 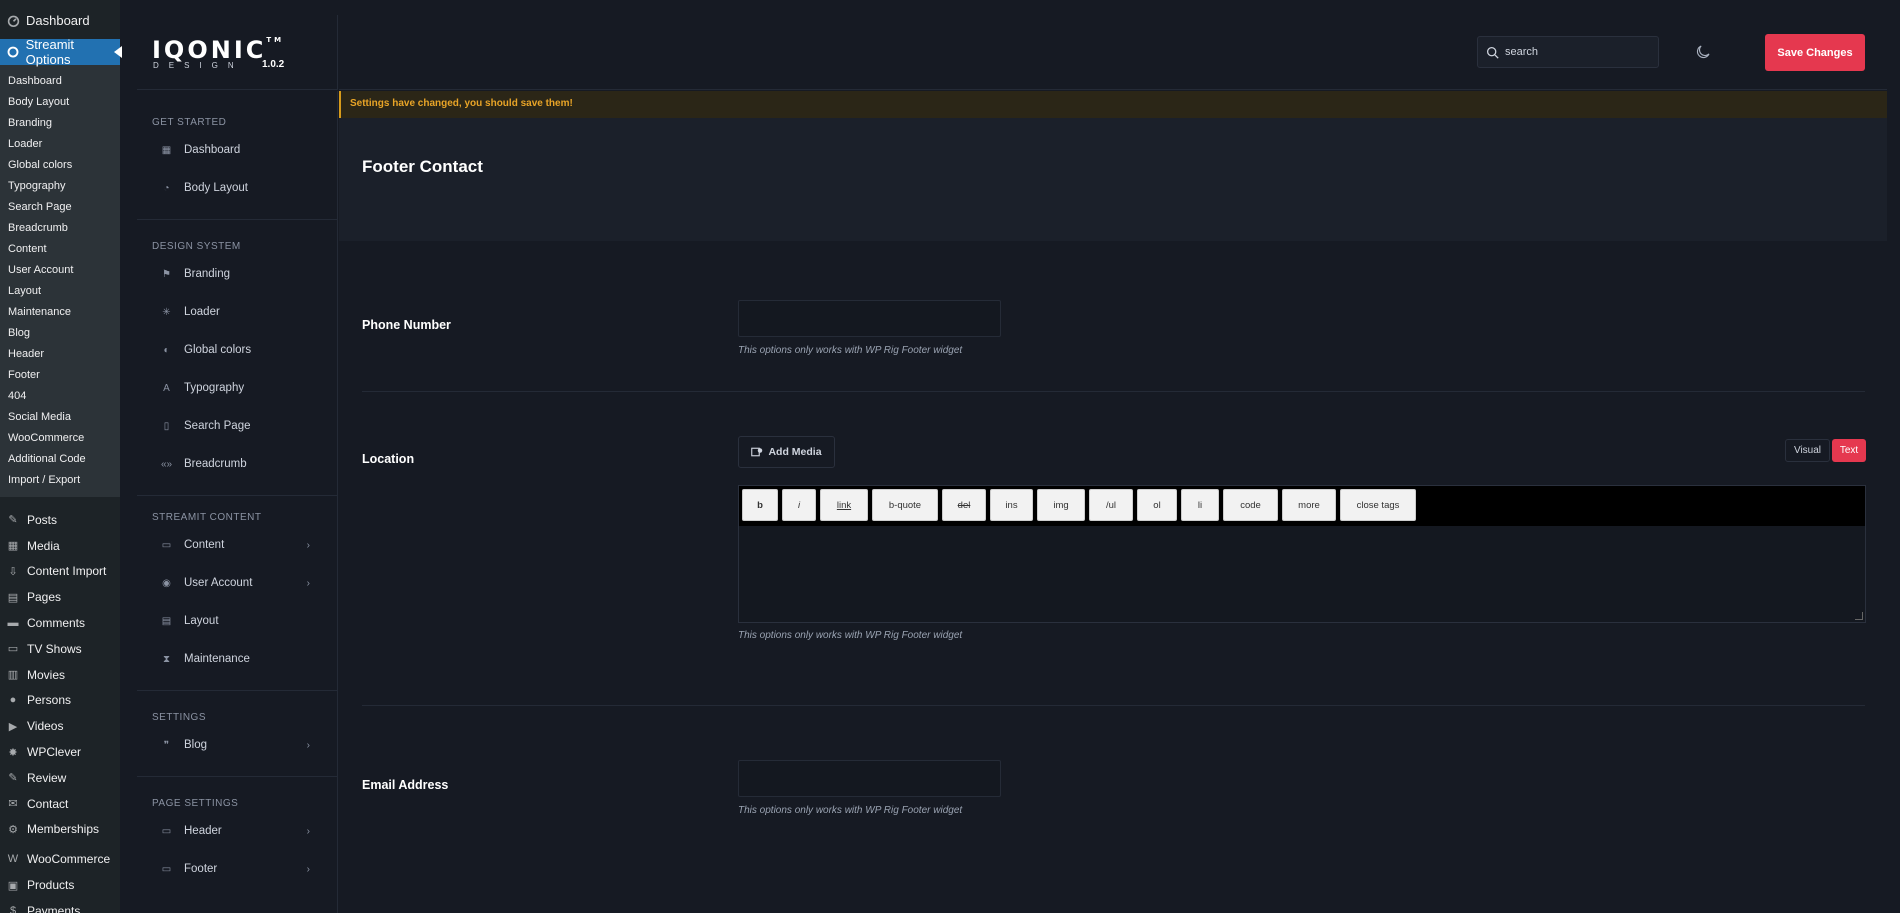 I want to click on wp-menu-item: ● Persons, so click(x=60, y=701).